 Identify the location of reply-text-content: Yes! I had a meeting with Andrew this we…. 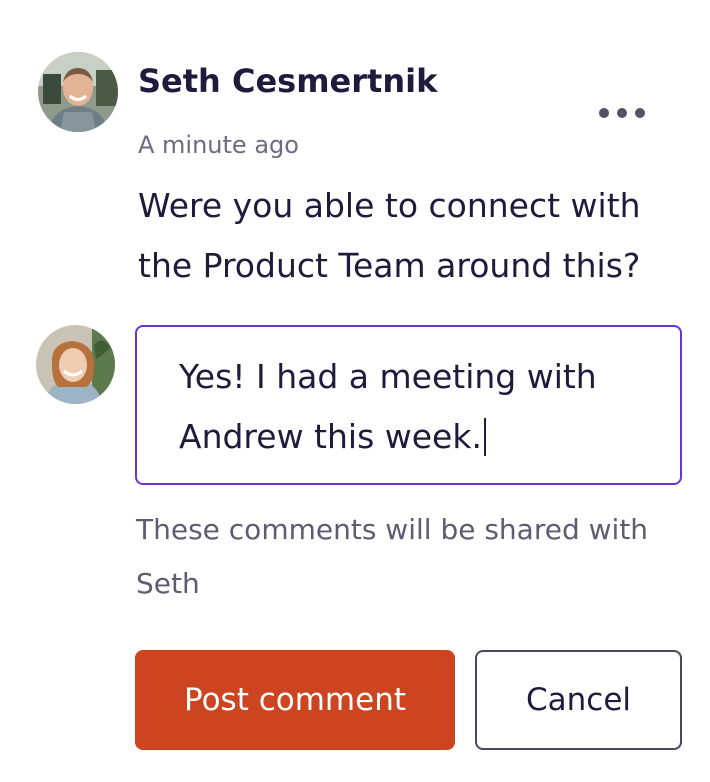
(414, 407).